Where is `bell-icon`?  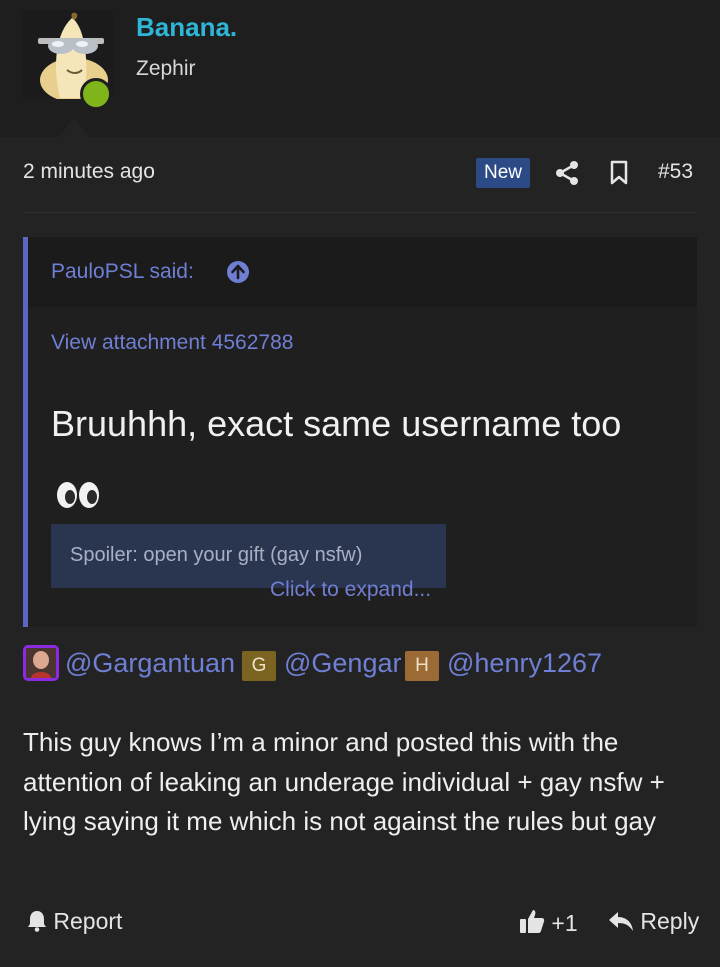
bell-icon is located at coordinates (37, 921).